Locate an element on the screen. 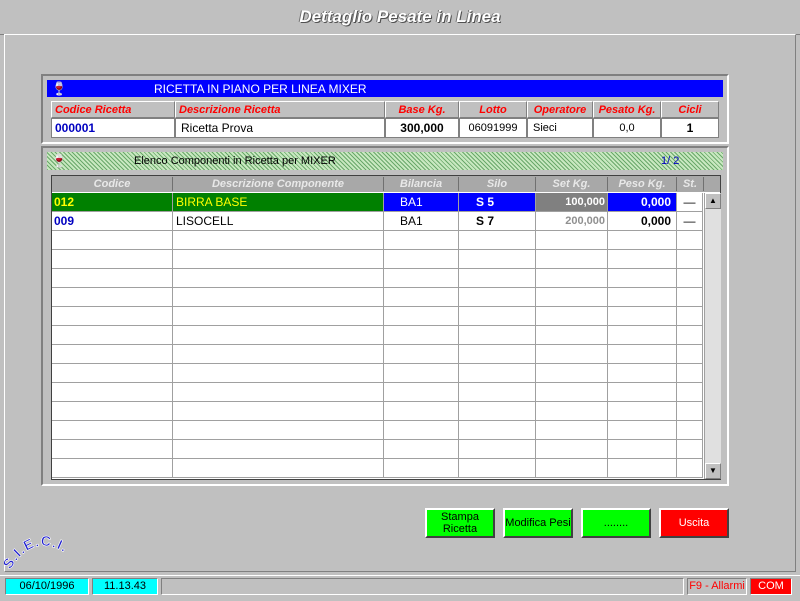 The width and height of the screenshot is (800, 601). sieci-logo: S.I.E.C.I. is located at coordinates (37, 552).